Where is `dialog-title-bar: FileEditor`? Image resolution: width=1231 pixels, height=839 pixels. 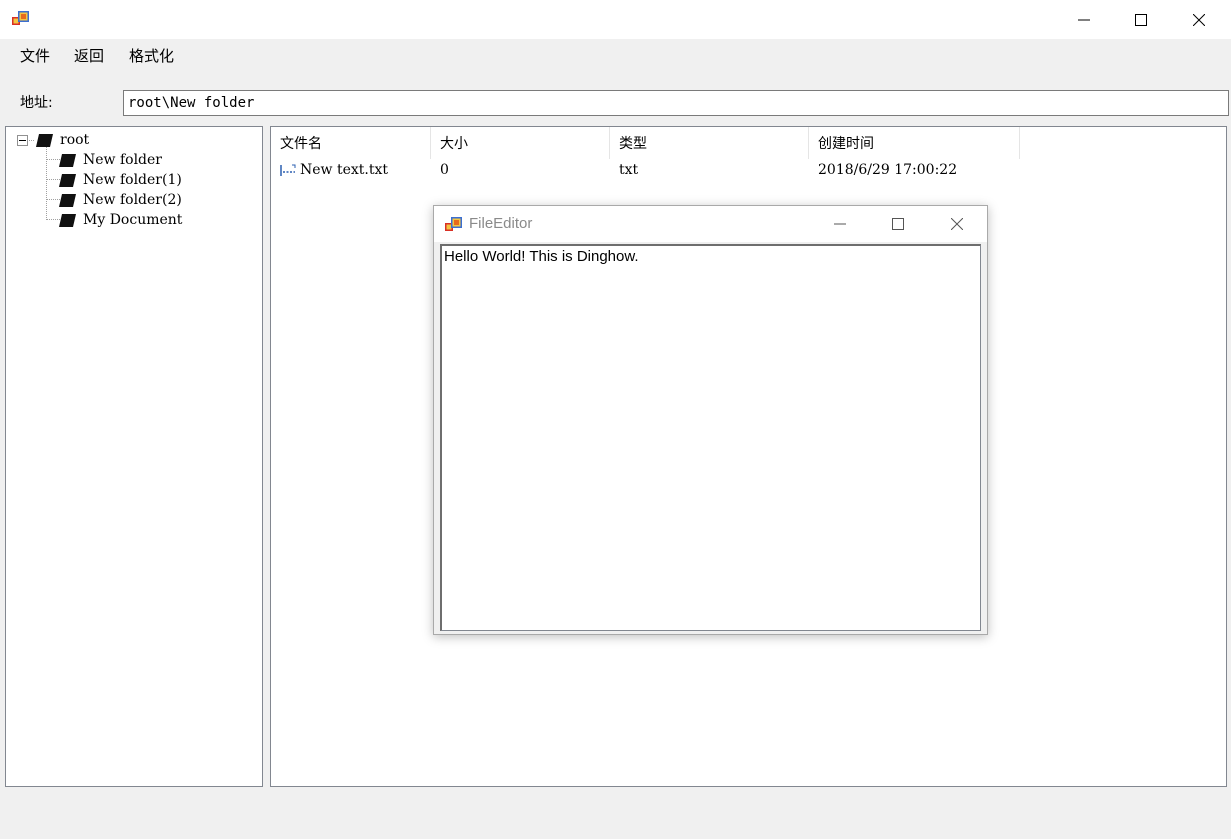 dialog-title-bar: FileEditor is located at coordinates (710, 224).